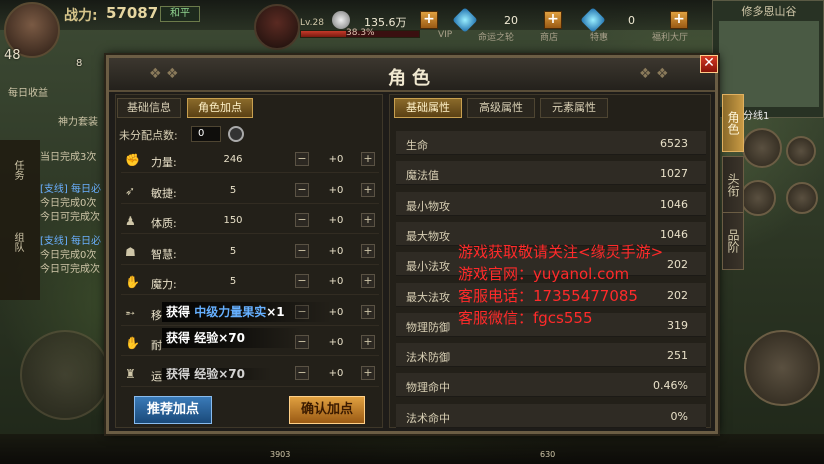 This screenshot has height=464, width=824. Describe the element at coordinates (733, 185) in the screenshot. I see `side-tab-title: 头衔` at that location.